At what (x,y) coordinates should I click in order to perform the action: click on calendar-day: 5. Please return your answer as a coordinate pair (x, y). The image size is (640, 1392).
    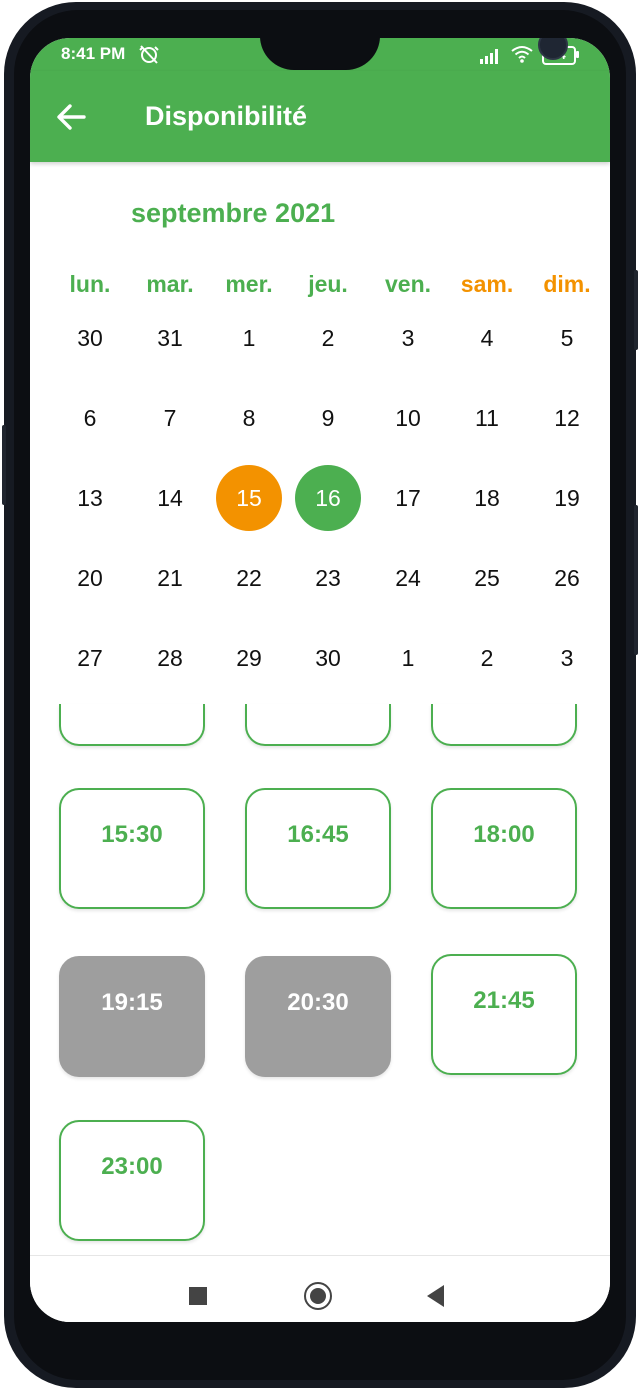
    Looking at the image, I should click on (567, 338).